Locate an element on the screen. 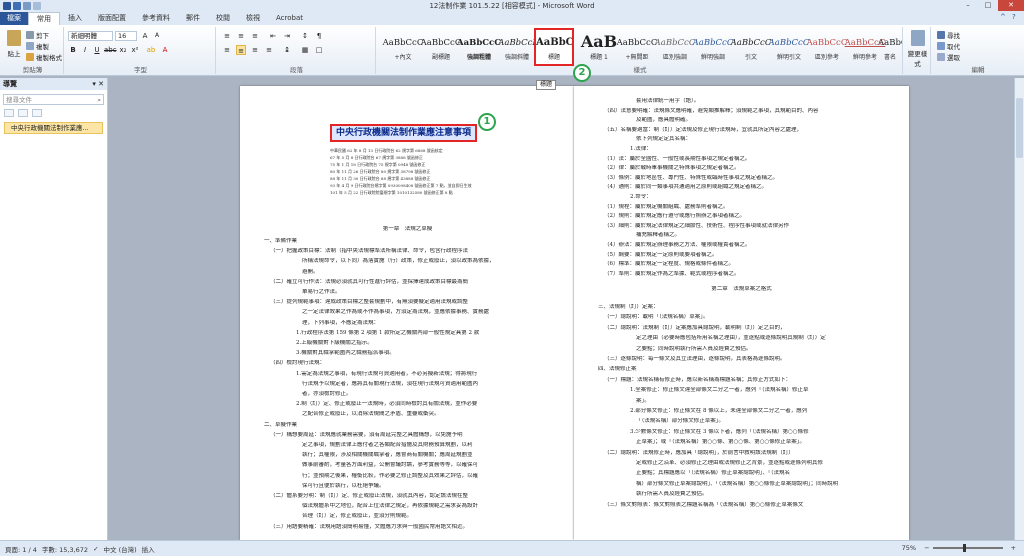 This screenshot has height=556, width=1024. find-button: 尋找 is located at coordinates (948, 35).